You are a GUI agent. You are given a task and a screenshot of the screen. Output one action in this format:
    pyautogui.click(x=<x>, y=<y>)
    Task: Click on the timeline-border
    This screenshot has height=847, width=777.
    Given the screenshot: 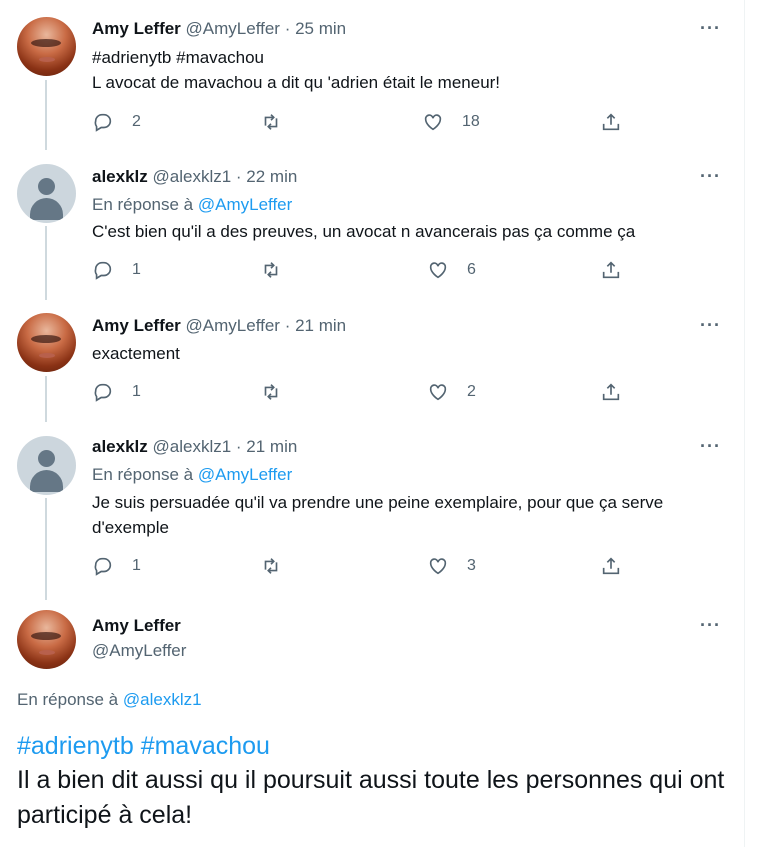 What is the action you would take?
    pyautogui.click(x=744, y=423)
    